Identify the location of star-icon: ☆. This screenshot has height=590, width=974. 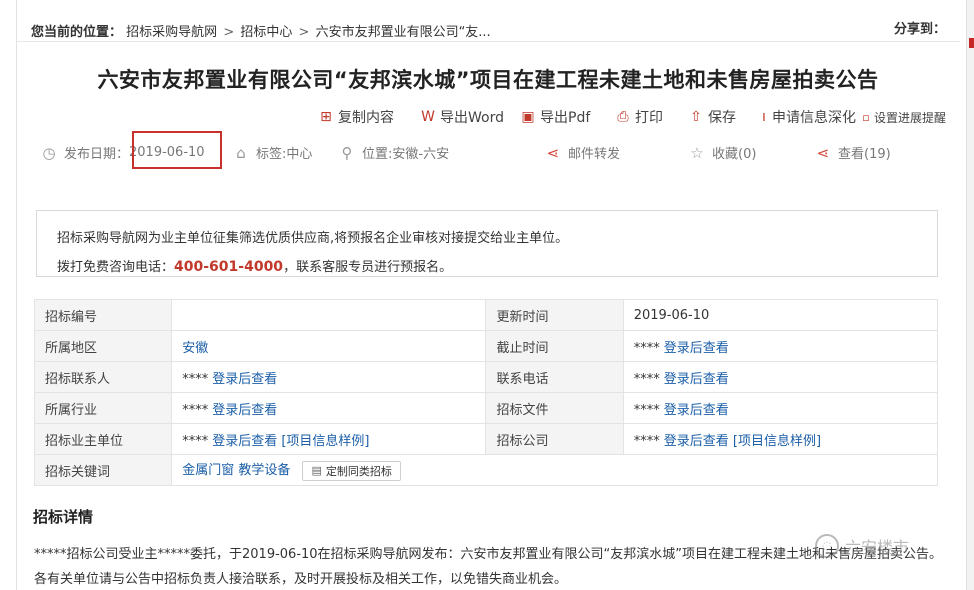
(697, 152).